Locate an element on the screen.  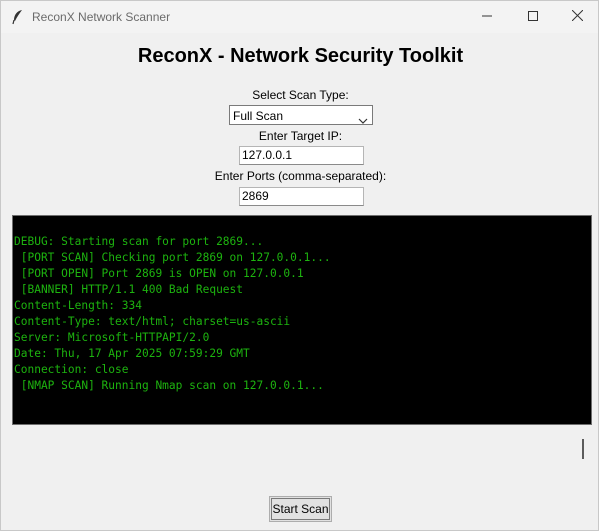
ports-input: 2869 is located at coordinates (301, 196).